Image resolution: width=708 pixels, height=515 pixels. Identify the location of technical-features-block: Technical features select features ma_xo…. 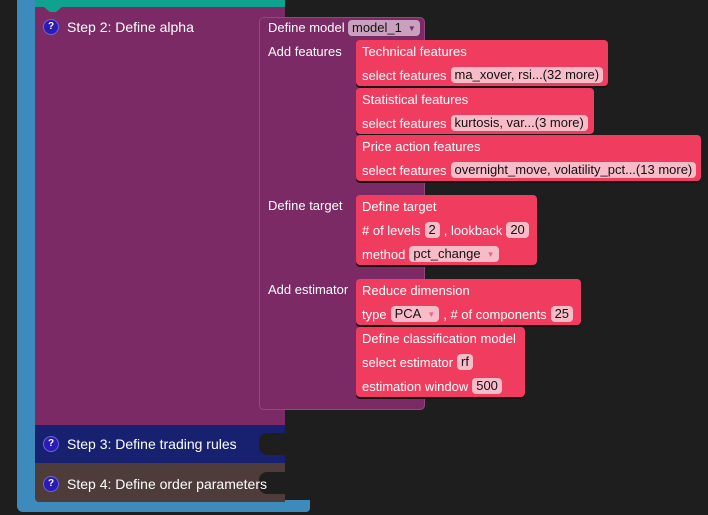
(482, 63).